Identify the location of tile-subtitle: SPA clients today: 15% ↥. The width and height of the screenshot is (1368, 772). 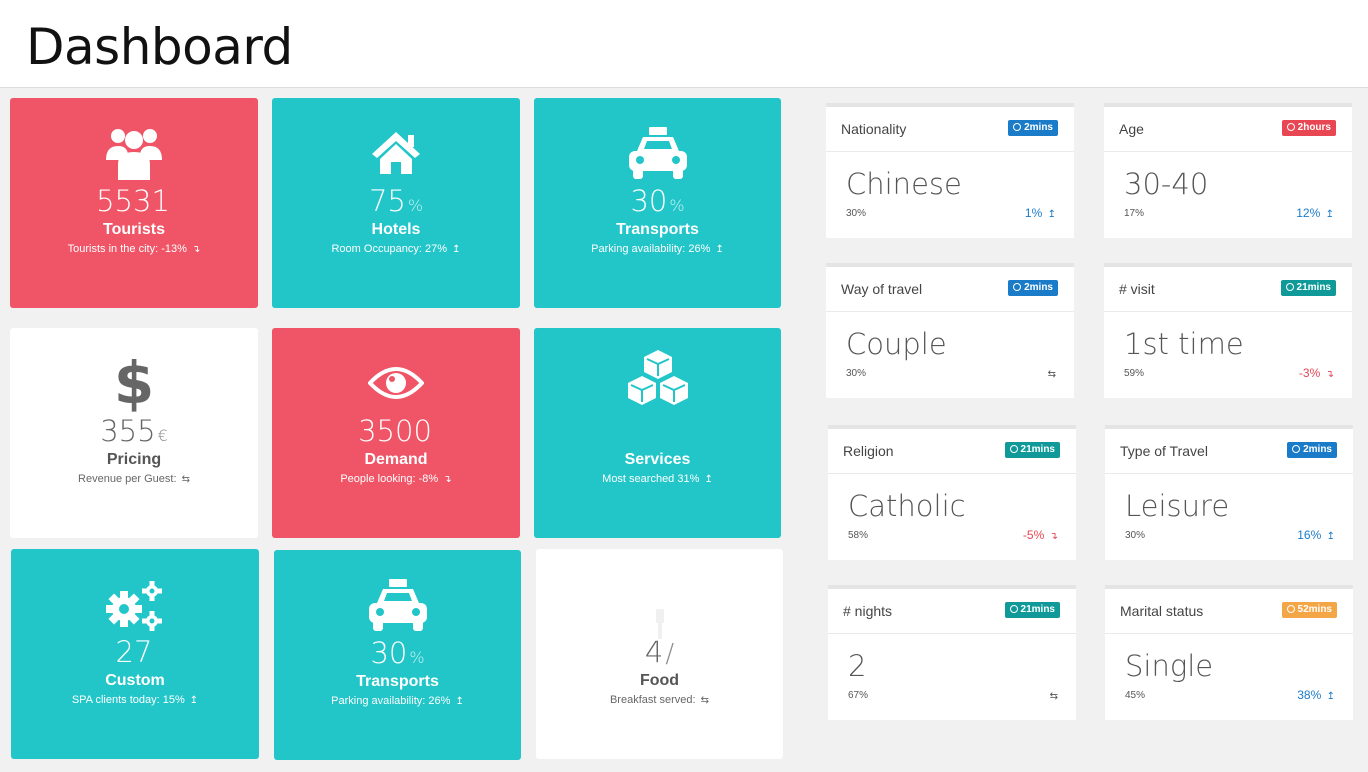
(135, 700).